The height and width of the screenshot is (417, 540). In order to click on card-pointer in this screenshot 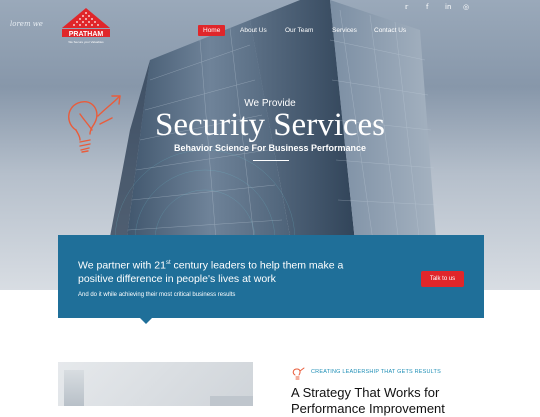, I will do `click(146, 321)`.